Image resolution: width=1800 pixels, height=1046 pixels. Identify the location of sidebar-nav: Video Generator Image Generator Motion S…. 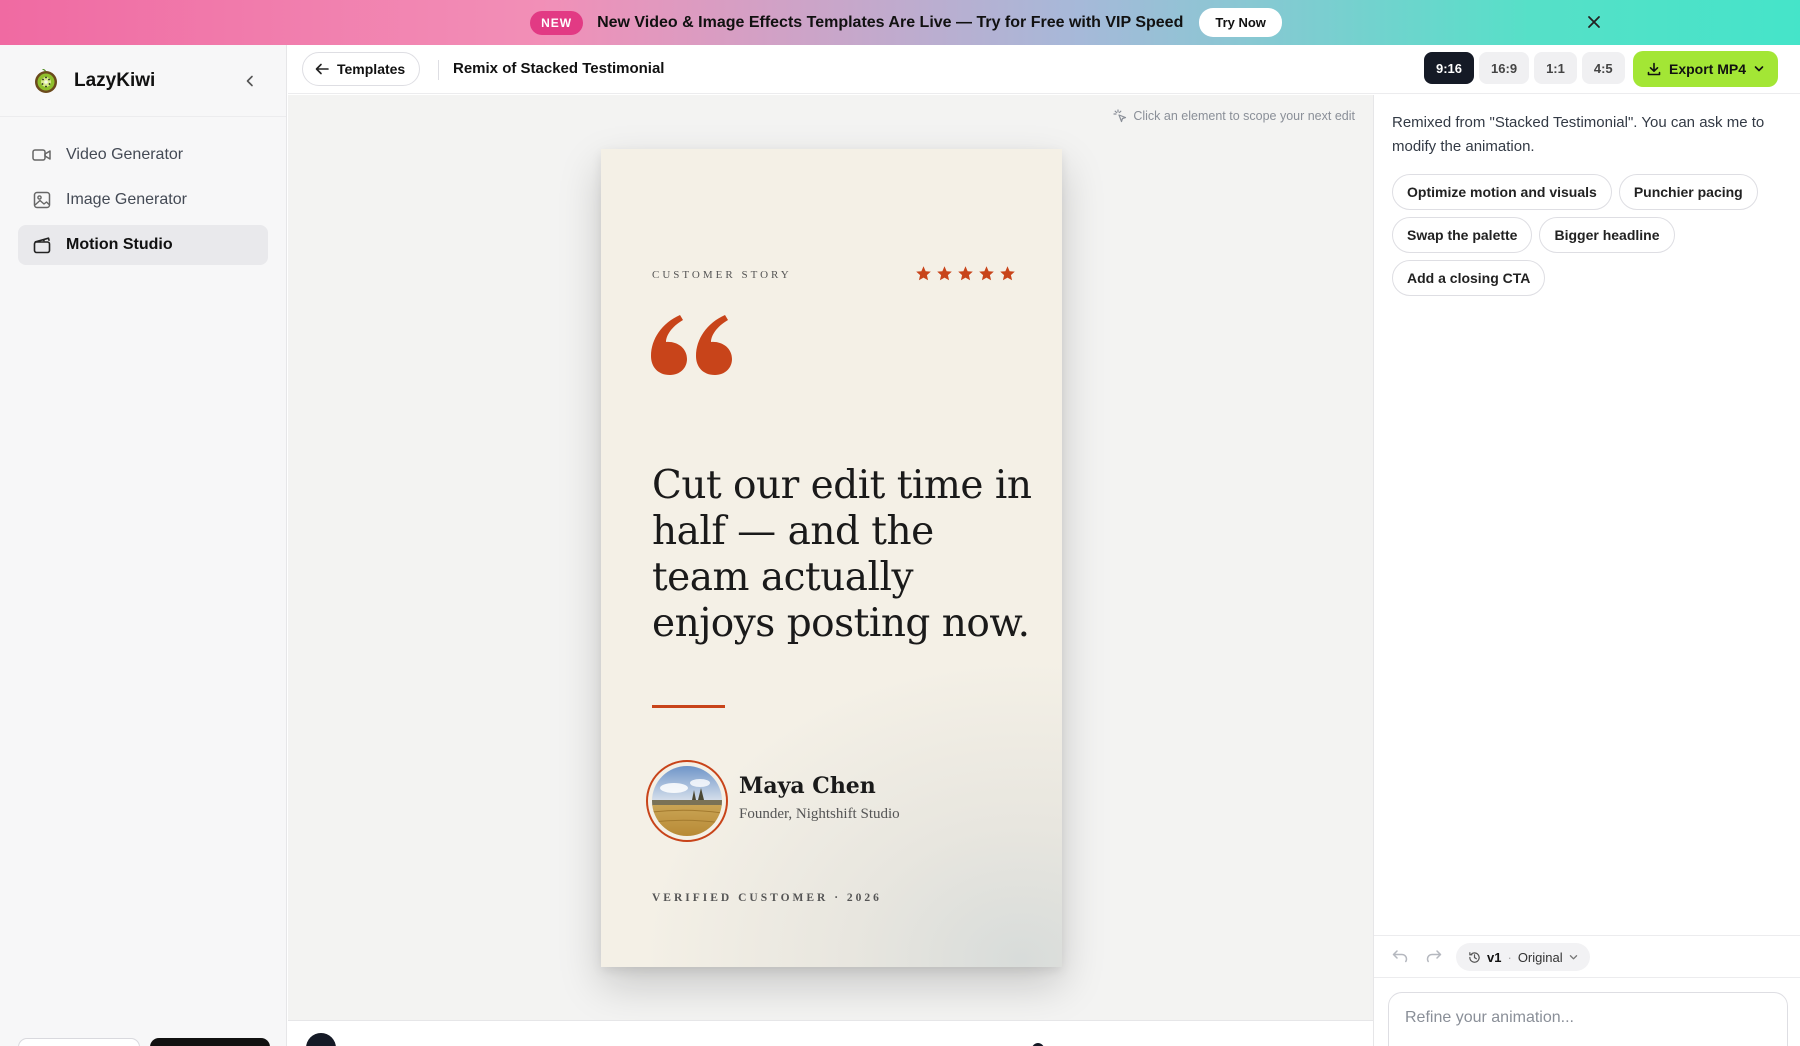
(143, 191).